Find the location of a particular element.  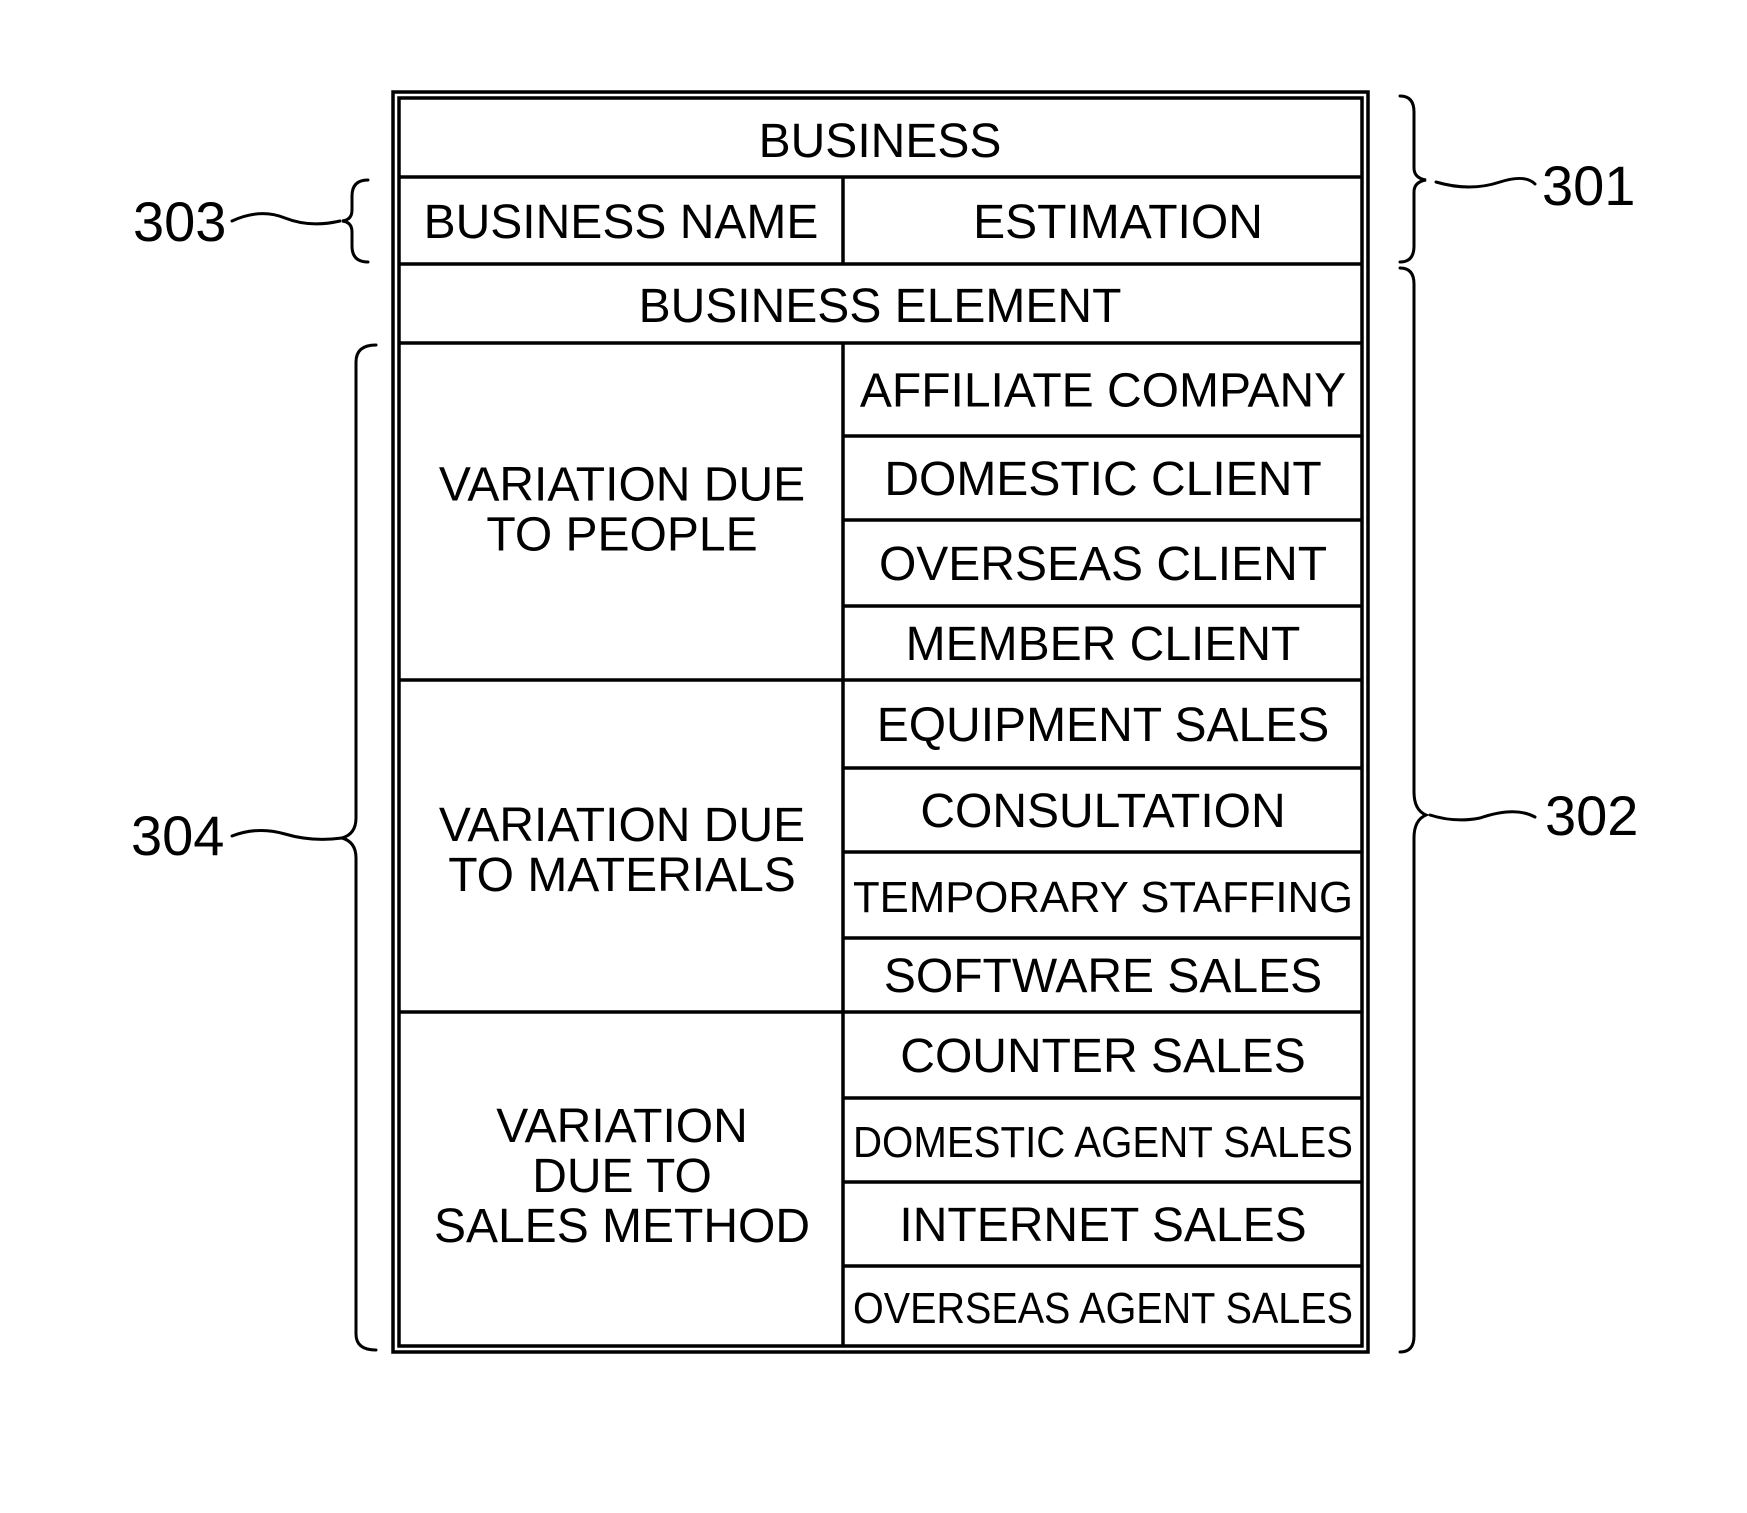

ref-303: 303 is located at coordinates (179, 221).